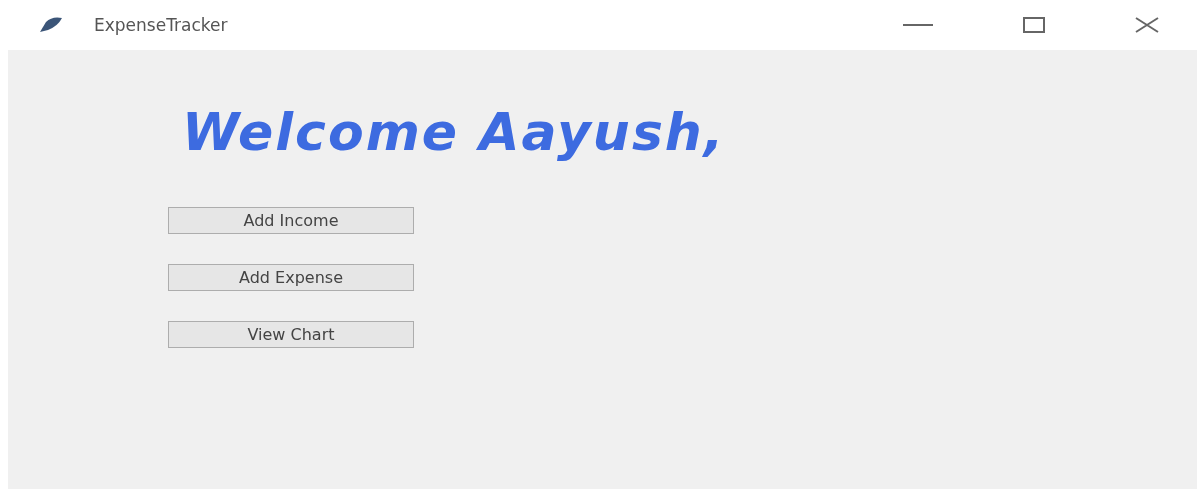 This screenshot has width=1197, height=489. I want to click on action-button: Add Income, so click(291, 220).